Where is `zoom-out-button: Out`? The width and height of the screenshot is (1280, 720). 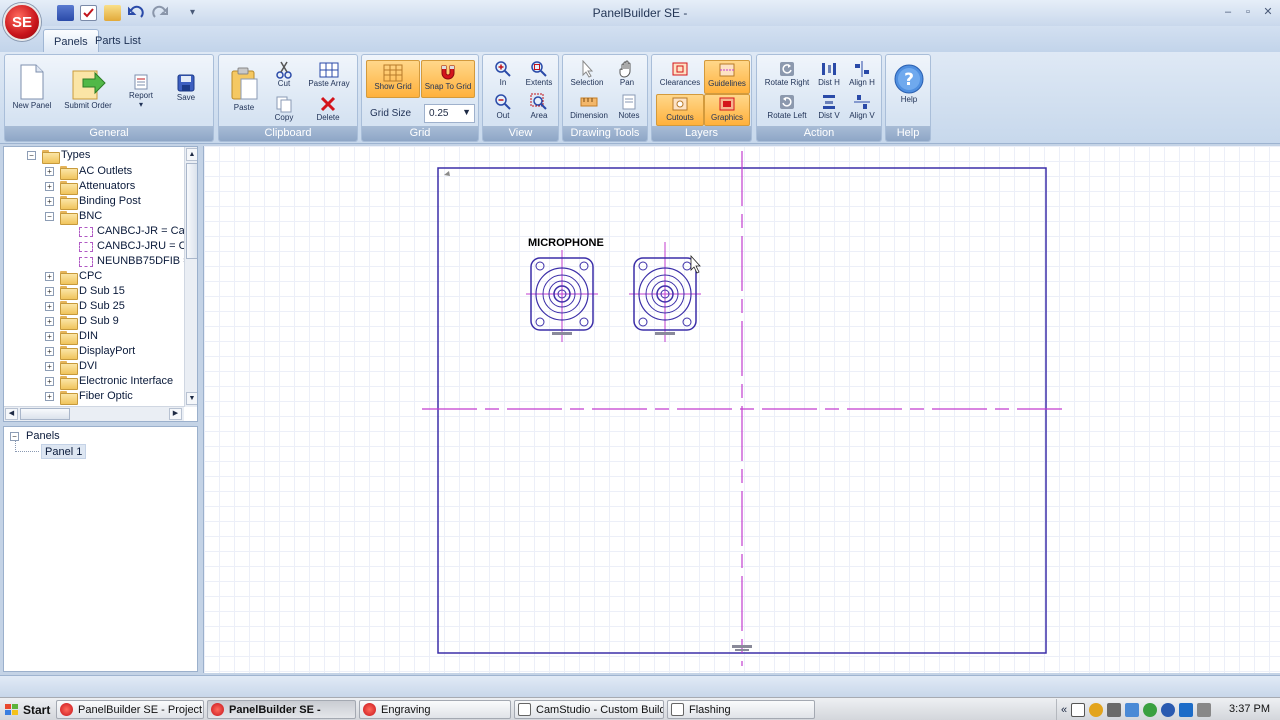
zoom-out-button: Out is located at coordinates (503, 106).